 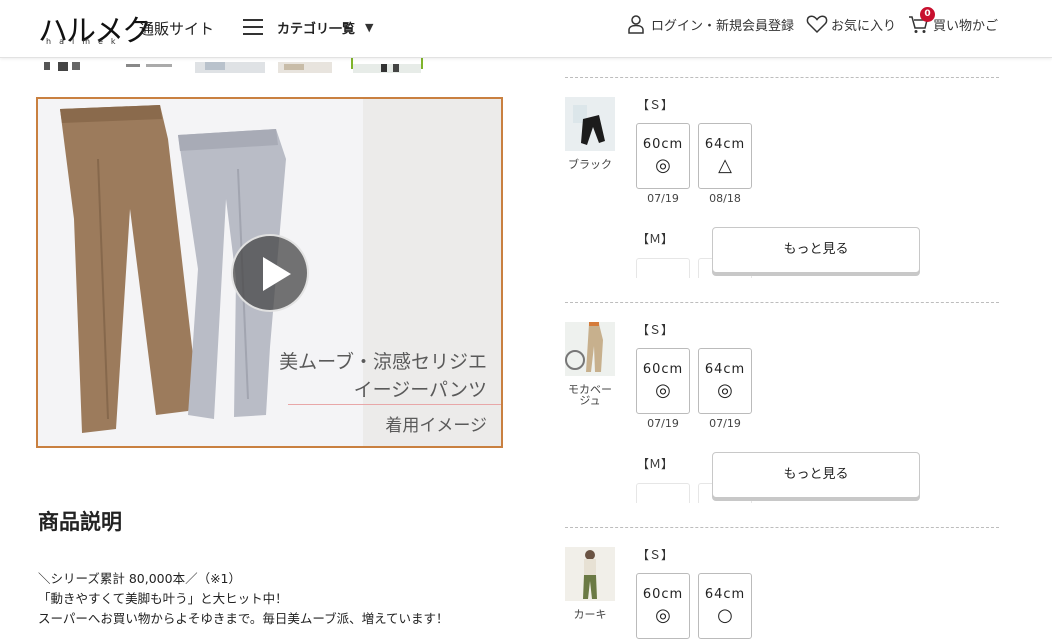 What do you see at coordinates (369, 27) in the screenshot?
I see `caret-down-icon: ▼` at bounding box center [369, 27].